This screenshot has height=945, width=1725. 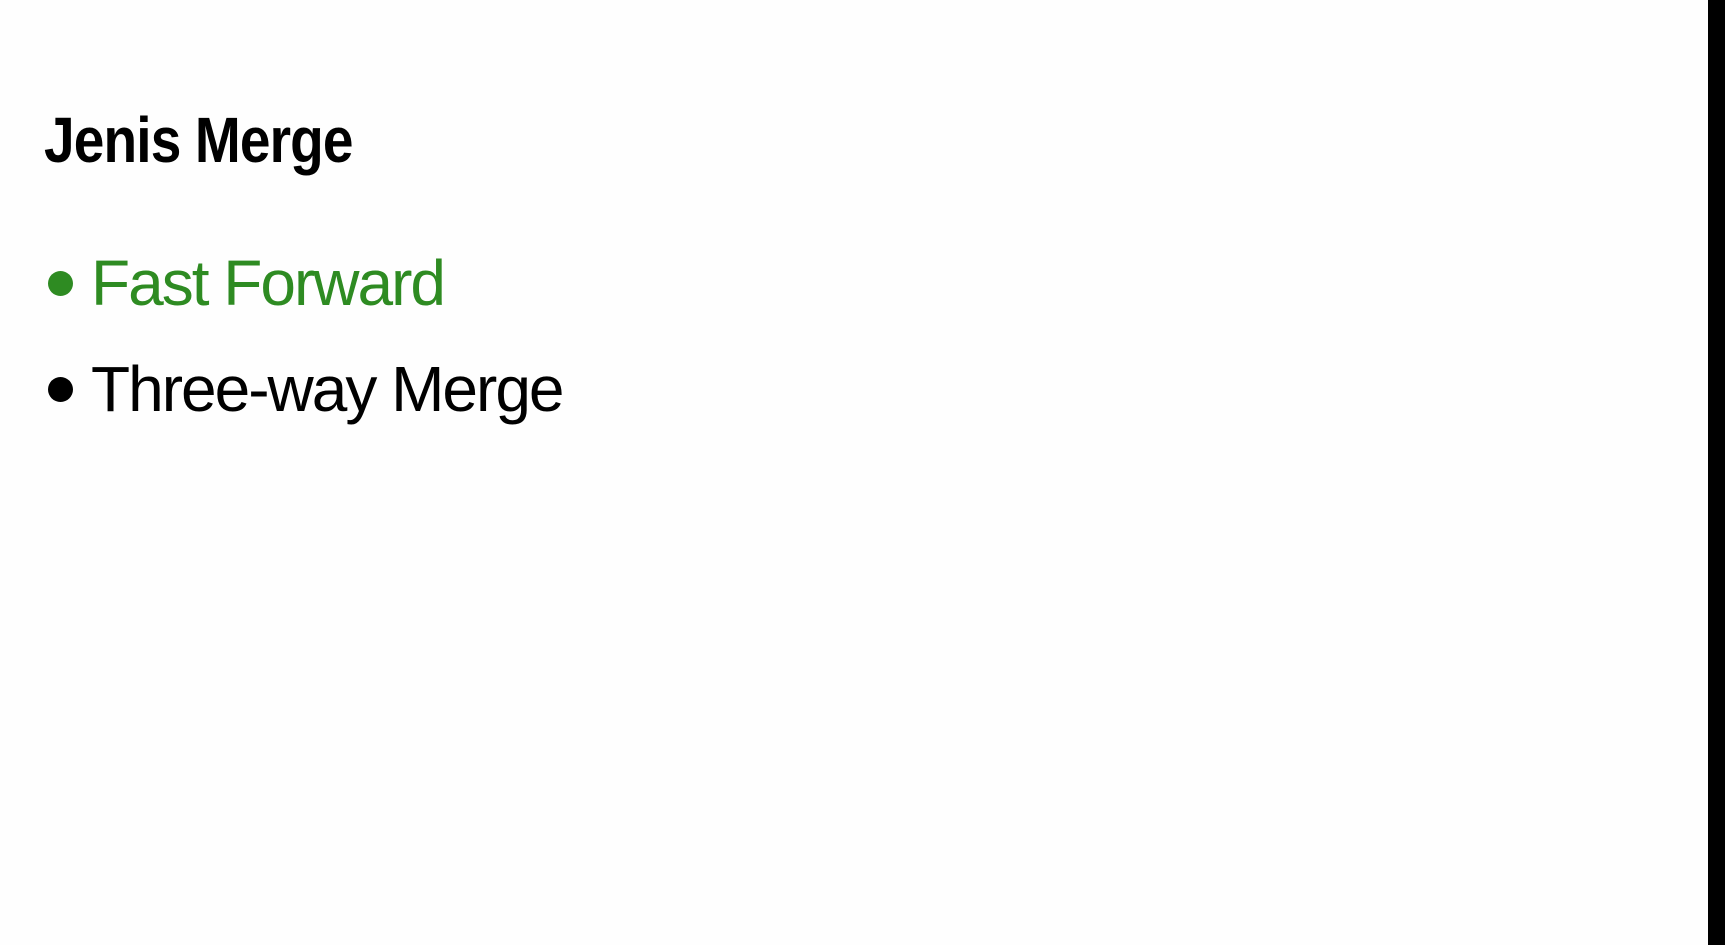 I want to click on bullet-item-three-way-merge: Three-way Merge, so click(x=306, y=389).